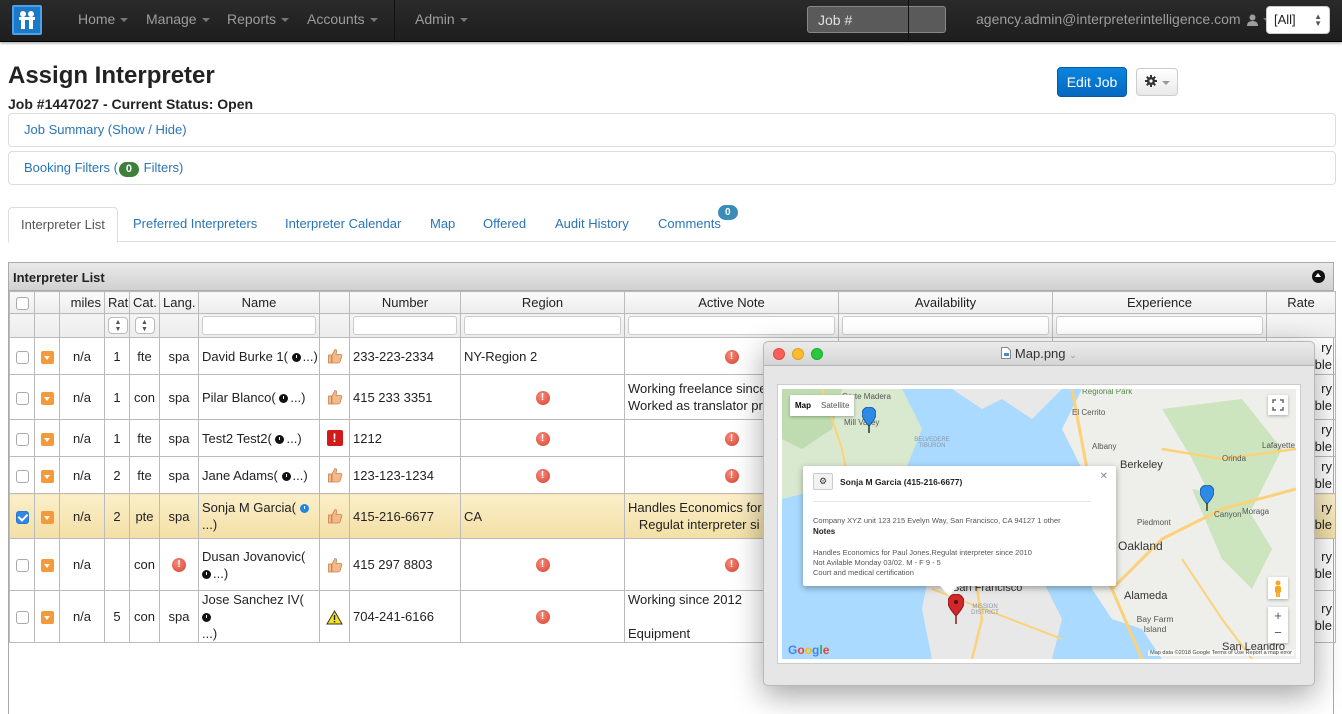 This screenshot has width=1342, height=714. Describe the element at coordinates (259, 516) in the screenshot. I see `name-cell: Sonja M Garcia( ...)` at that location.